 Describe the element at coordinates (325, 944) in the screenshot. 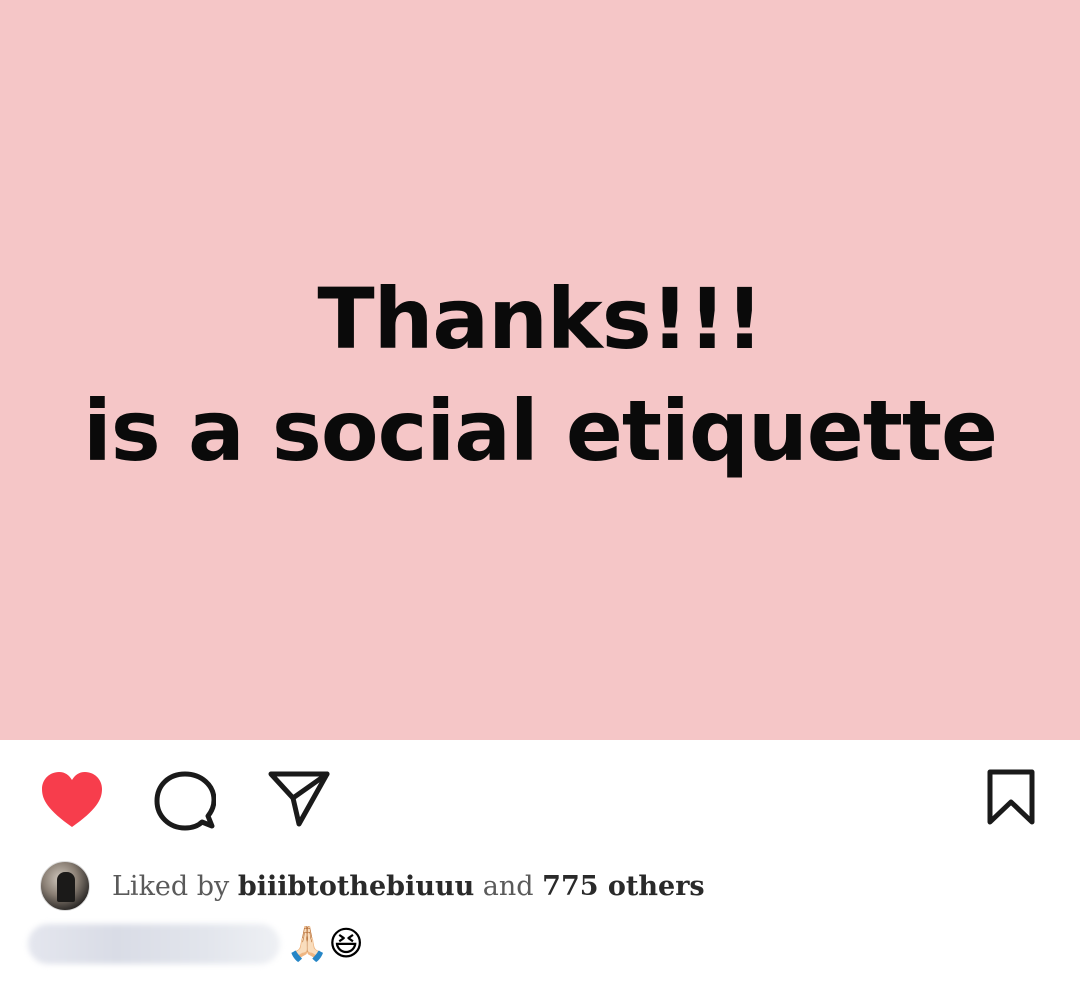

I see `caption-emojis: 🙏🏻😆` at that location.